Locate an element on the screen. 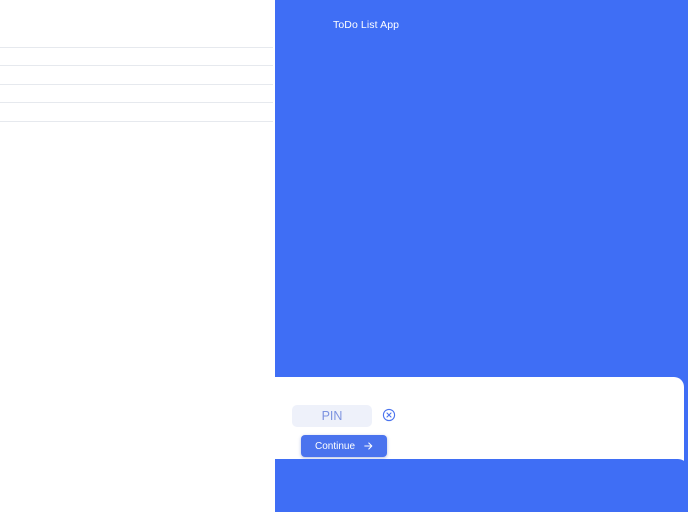  bottom-panel is located at coordinates (481, 485).